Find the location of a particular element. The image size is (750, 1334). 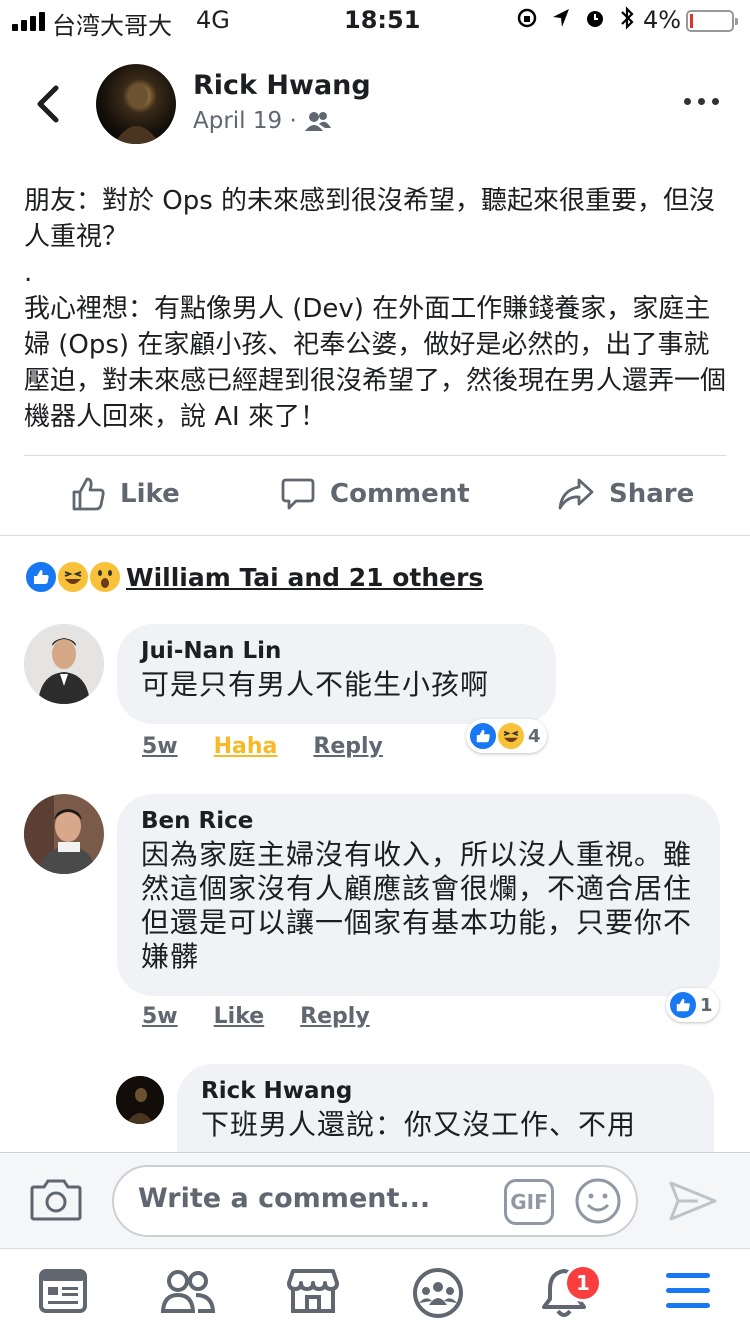

comment-bubble: Jui-Nan Lin 可是只有男人不能生小孩啊 is located at coordinates (336, 674).